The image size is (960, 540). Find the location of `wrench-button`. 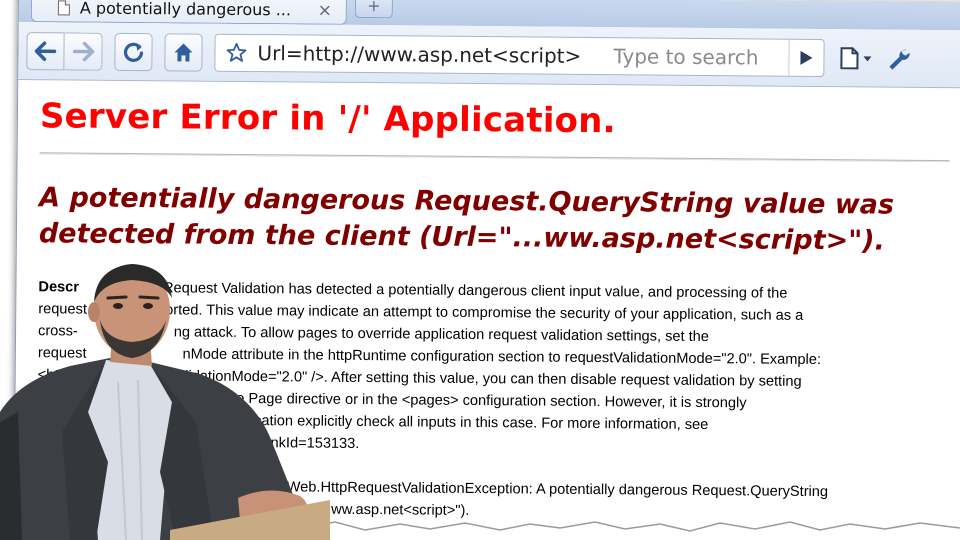

wrench-button is located at coordinates (898, 58).